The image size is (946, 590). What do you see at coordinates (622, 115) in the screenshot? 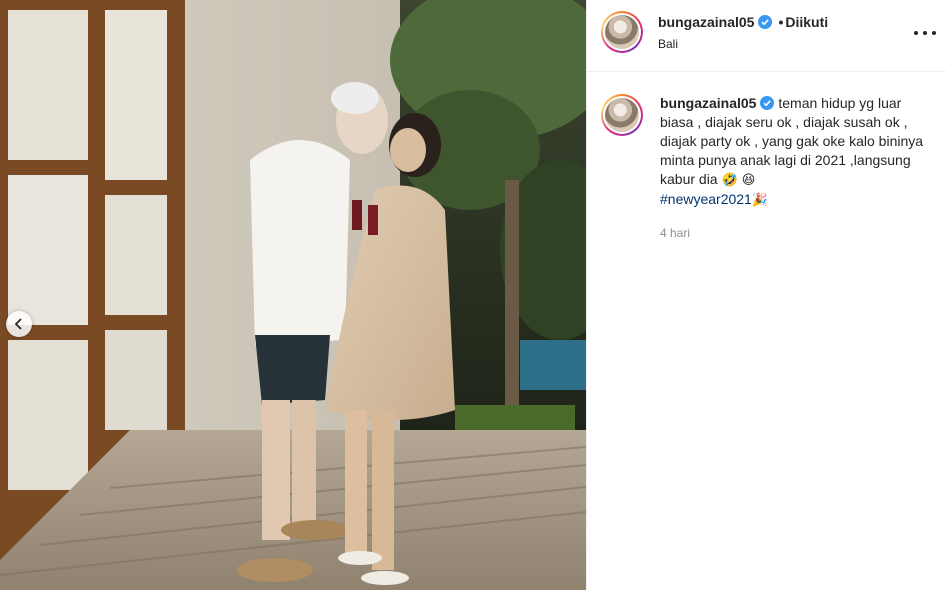
I see `caption-avatar` at bounding box center [622, 115].